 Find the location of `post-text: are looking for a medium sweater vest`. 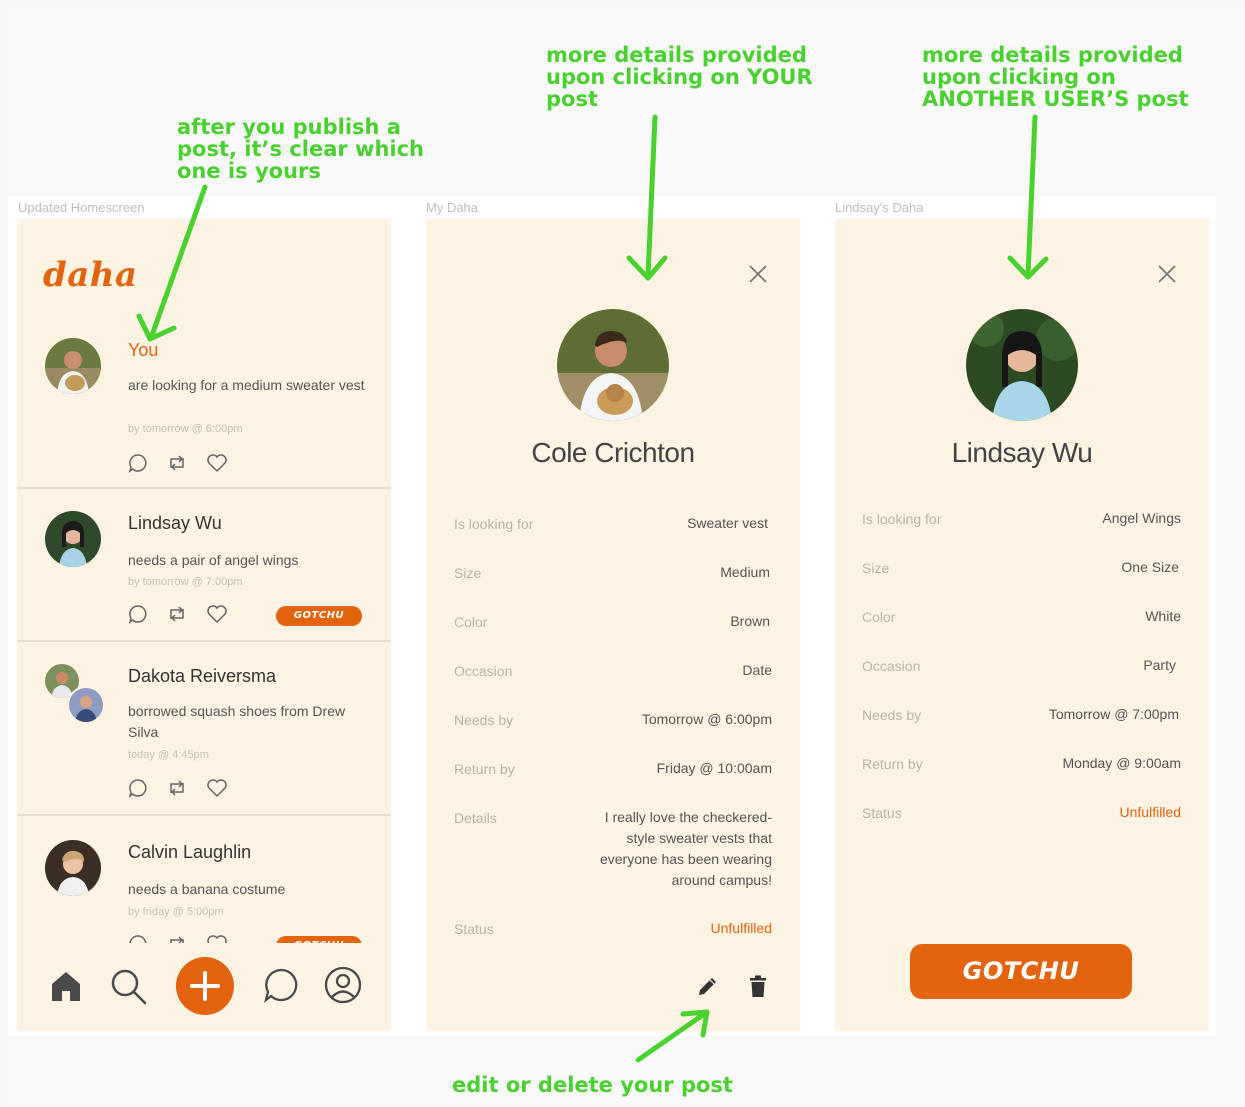

post-text: are looking for a medium sweater vest is located at coordinates (246, 385).